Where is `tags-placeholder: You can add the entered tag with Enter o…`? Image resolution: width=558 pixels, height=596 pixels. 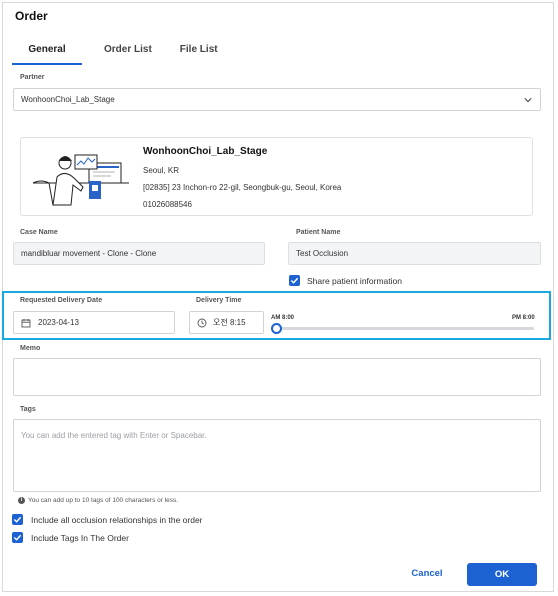
tags-placeholder: You can add the entered tag with Enter o… is located at coordinates (114, 435).